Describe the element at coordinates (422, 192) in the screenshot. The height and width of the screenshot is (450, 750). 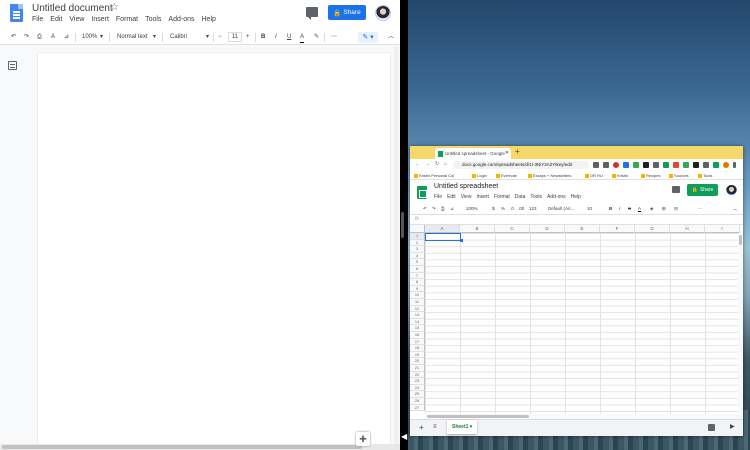
I see `sheets-logo-icon` at that location.